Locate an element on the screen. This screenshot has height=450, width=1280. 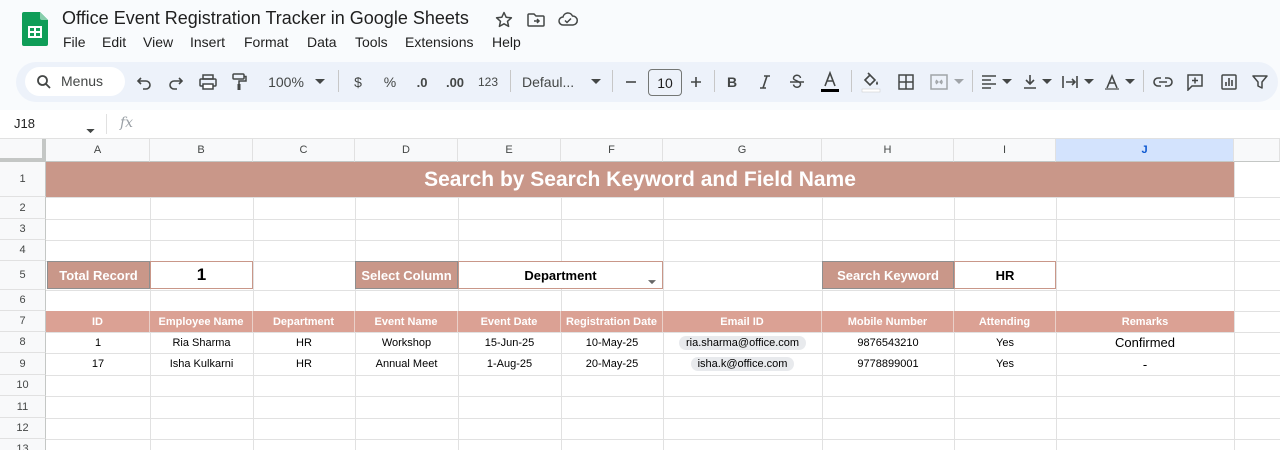
star-icon is located at coordinates (504, 20).